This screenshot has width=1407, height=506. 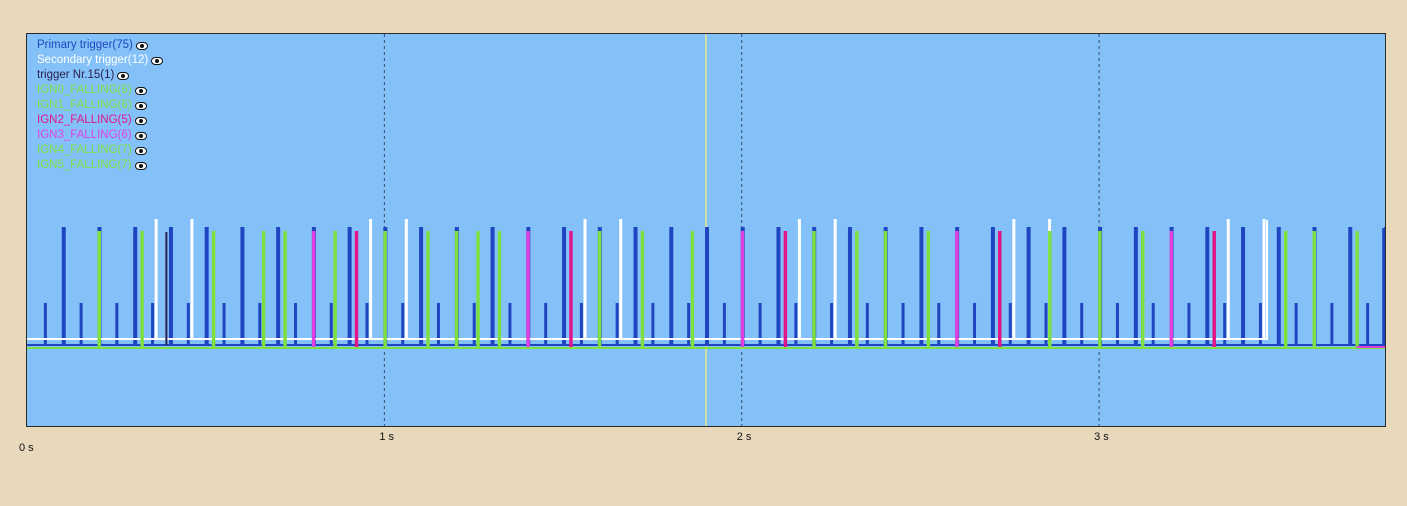 I want to click on legend-label: Primary trigger(75), so click(x=85, y=45).